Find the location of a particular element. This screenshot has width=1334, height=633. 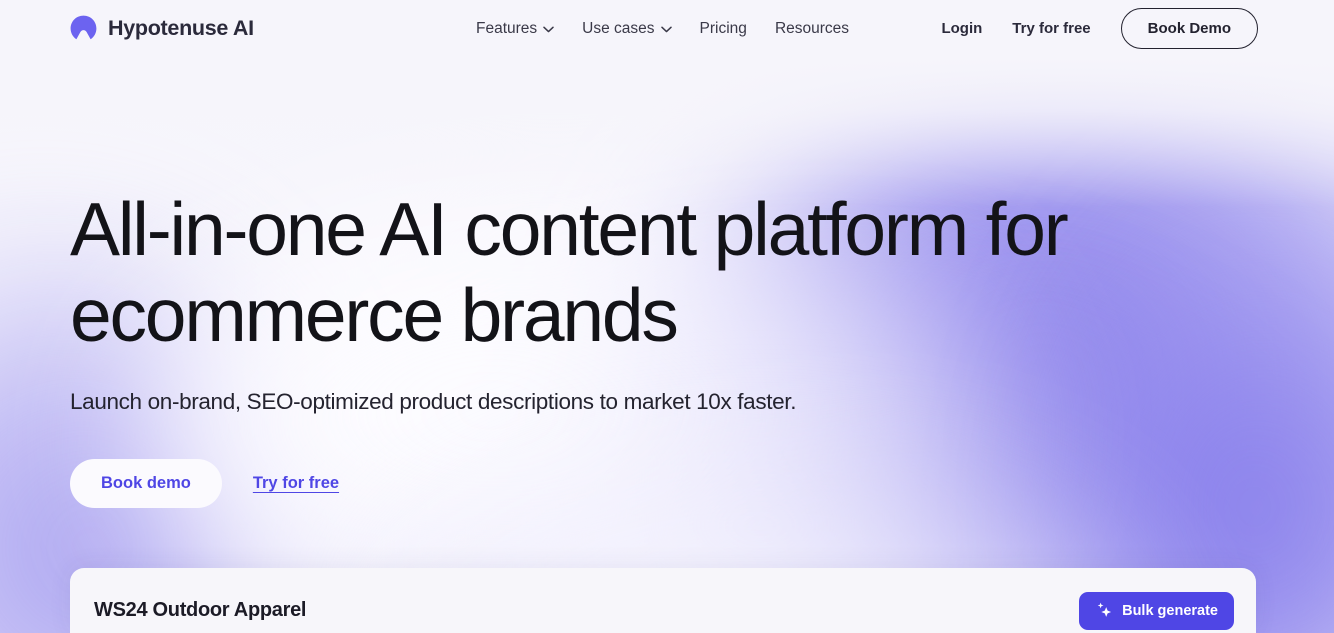

book-demo-button: Book Demo is located at coordinates (1189, 28).